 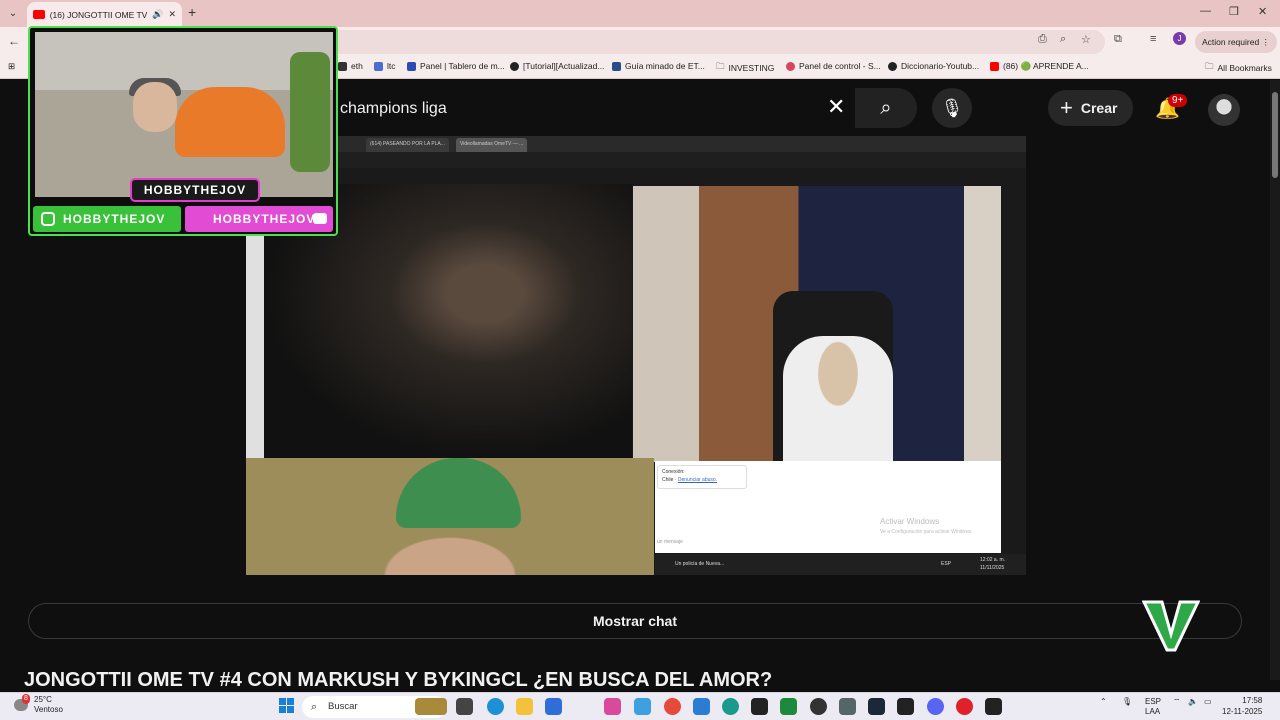 I want to click on media-control-icon: ≡, so click(x=1153, y=39).